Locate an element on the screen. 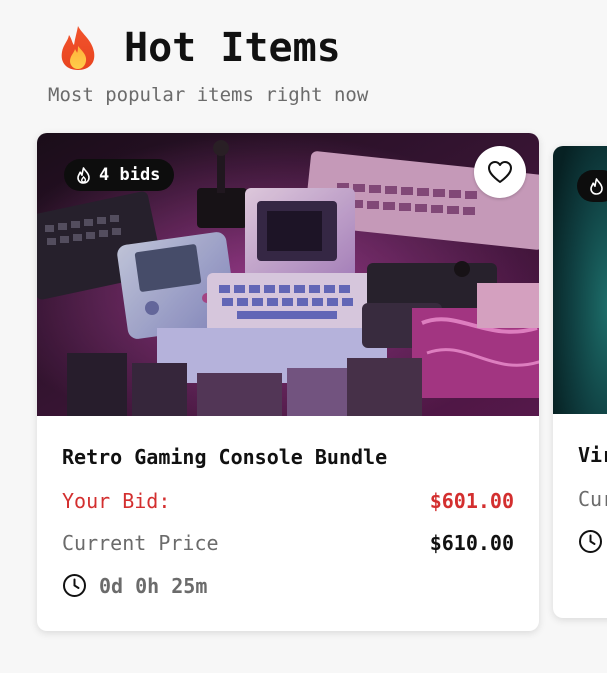  page-title: Hot Items is located at coordinates (232, 48).